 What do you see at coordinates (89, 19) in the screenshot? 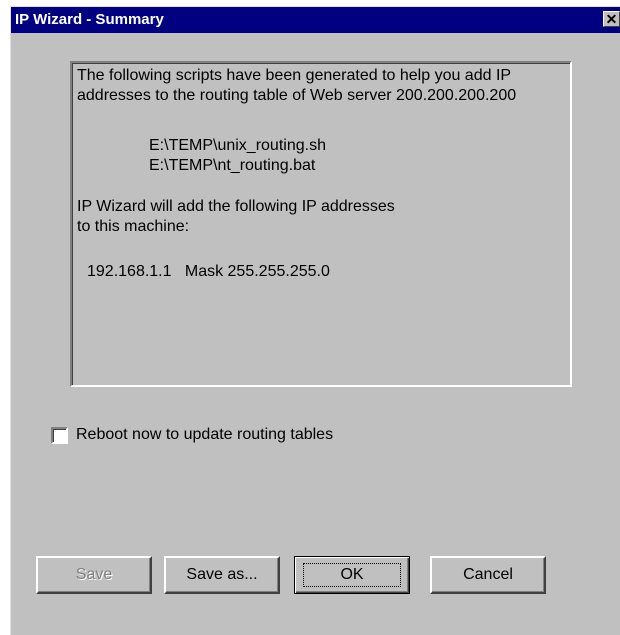
I see `window-title: IP Wizard - Summary` at bounding box center [89, 19].